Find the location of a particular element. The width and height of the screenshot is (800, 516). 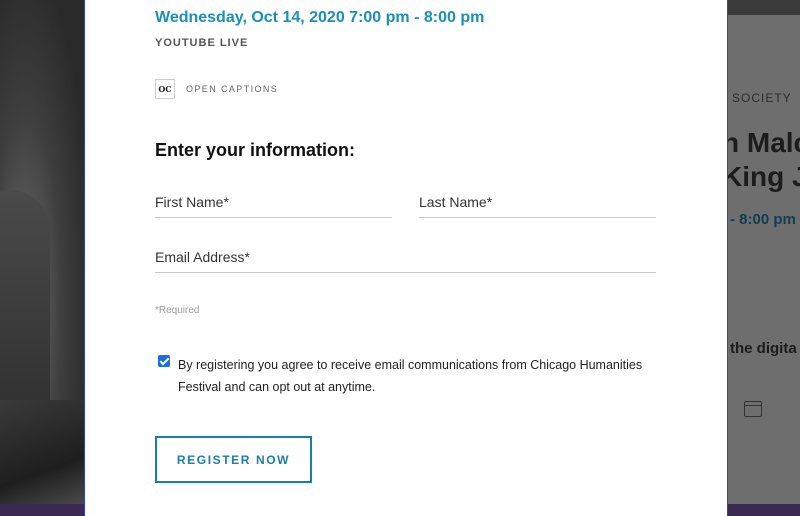

last-name-field-wrapper is located at coordinates (537, 206).